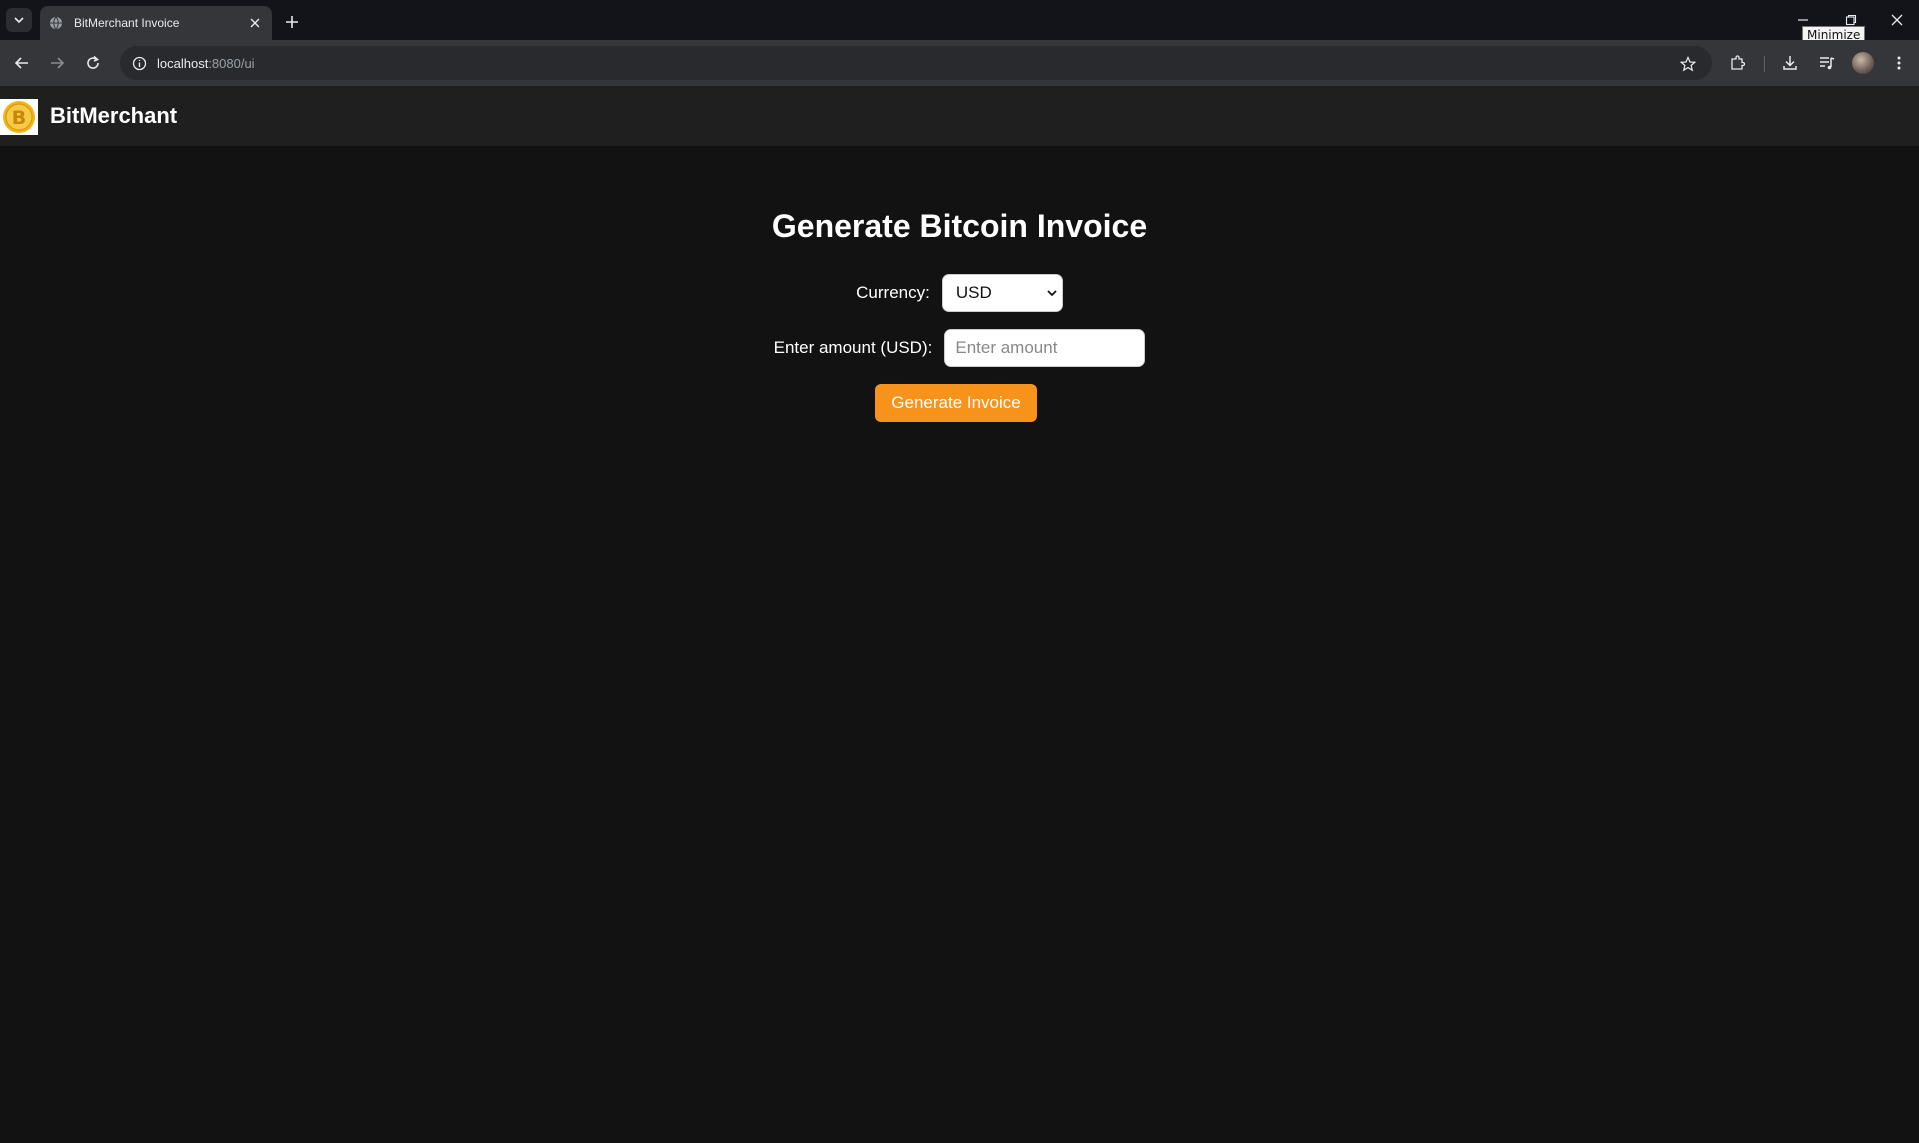 The height and width of the screenshot is (1143, 1919). Describe the element at coordinates (959, 22) in the screenshot. I see `browser-tabbar: BitMerchant Invoice Minimize` at that location.